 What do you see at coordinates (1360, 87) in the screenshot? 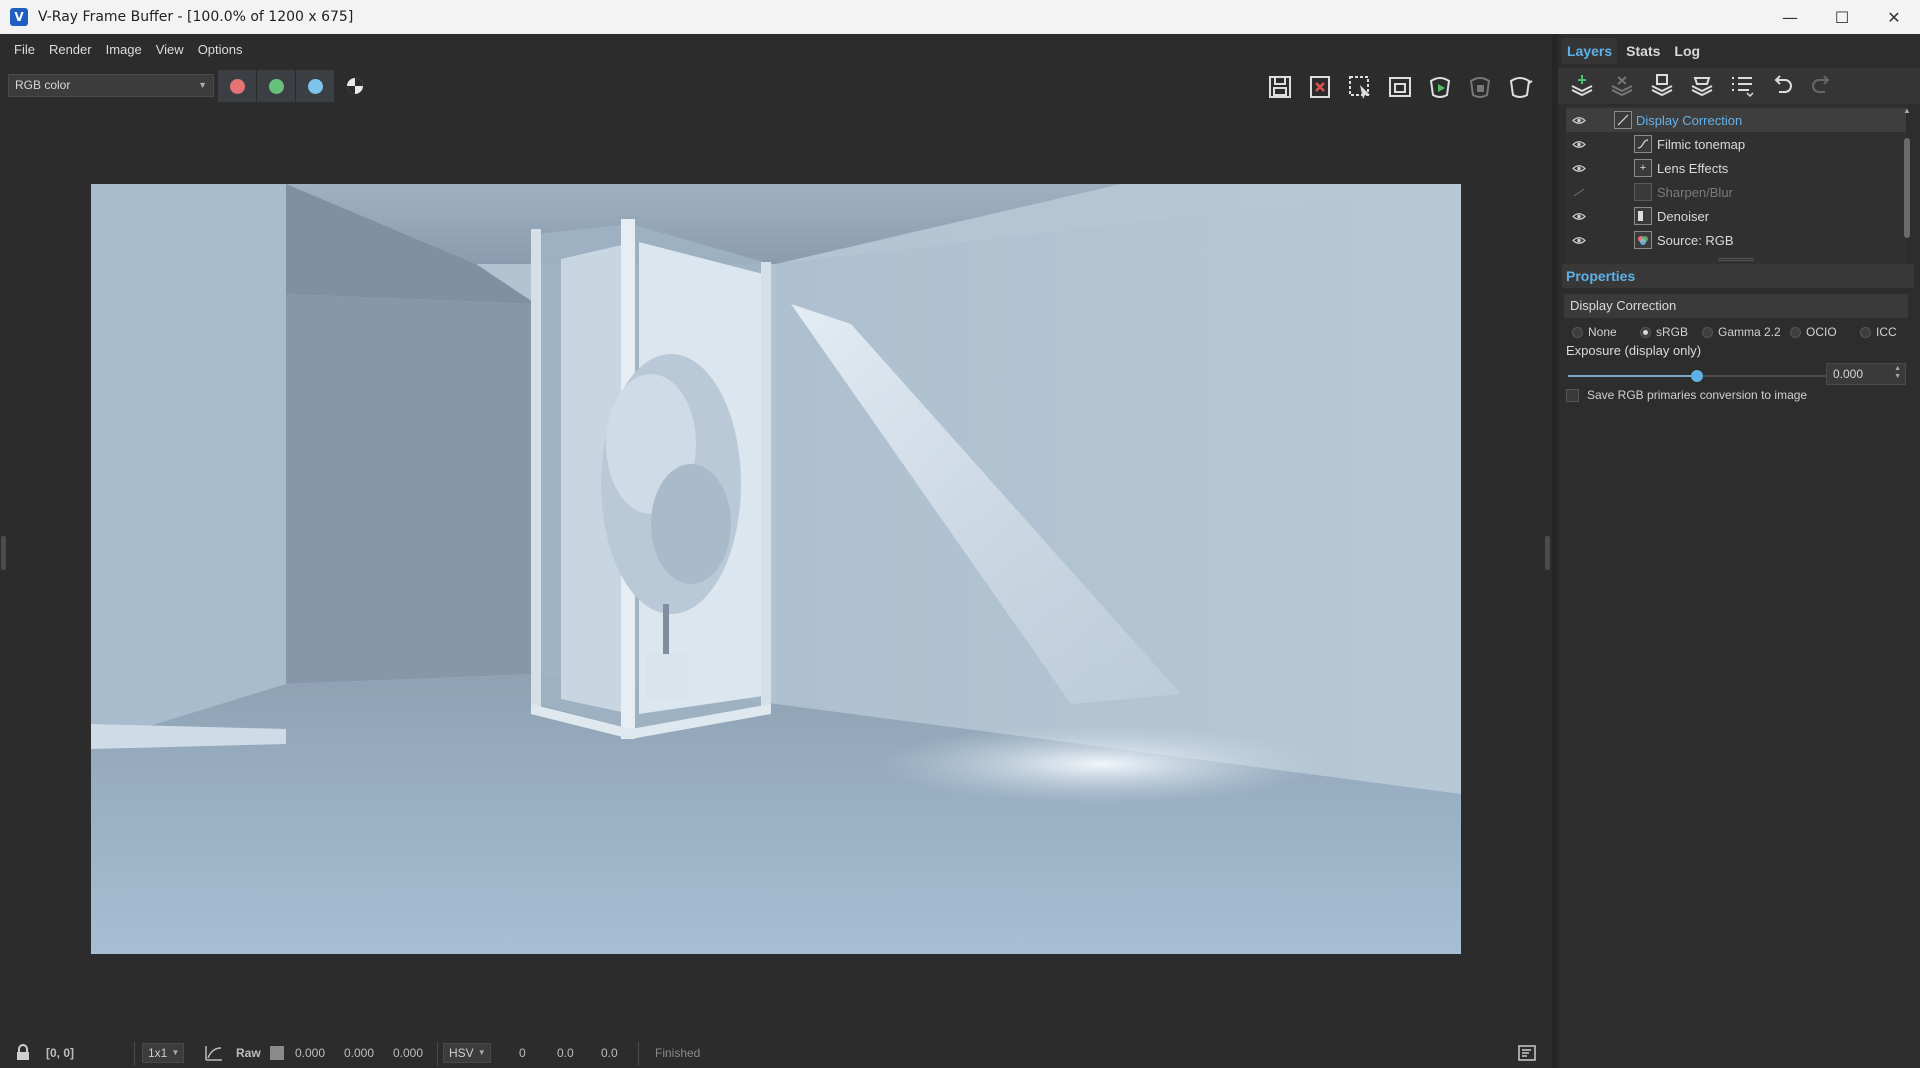
I see `region-render-icon` at bounding box center [1360, 87].